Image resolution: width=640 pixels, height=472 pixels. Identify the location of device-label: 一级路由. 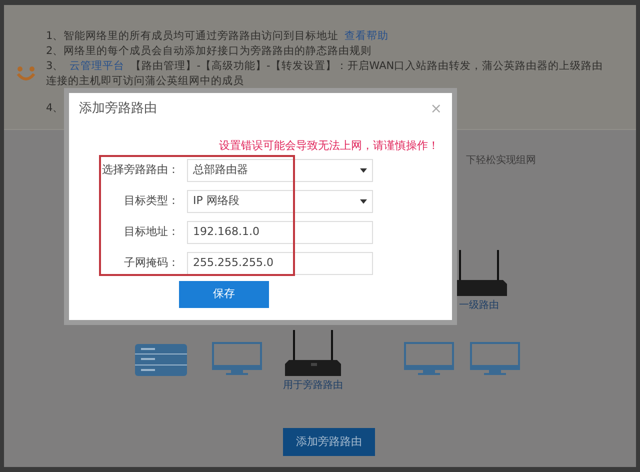
(479, 305).